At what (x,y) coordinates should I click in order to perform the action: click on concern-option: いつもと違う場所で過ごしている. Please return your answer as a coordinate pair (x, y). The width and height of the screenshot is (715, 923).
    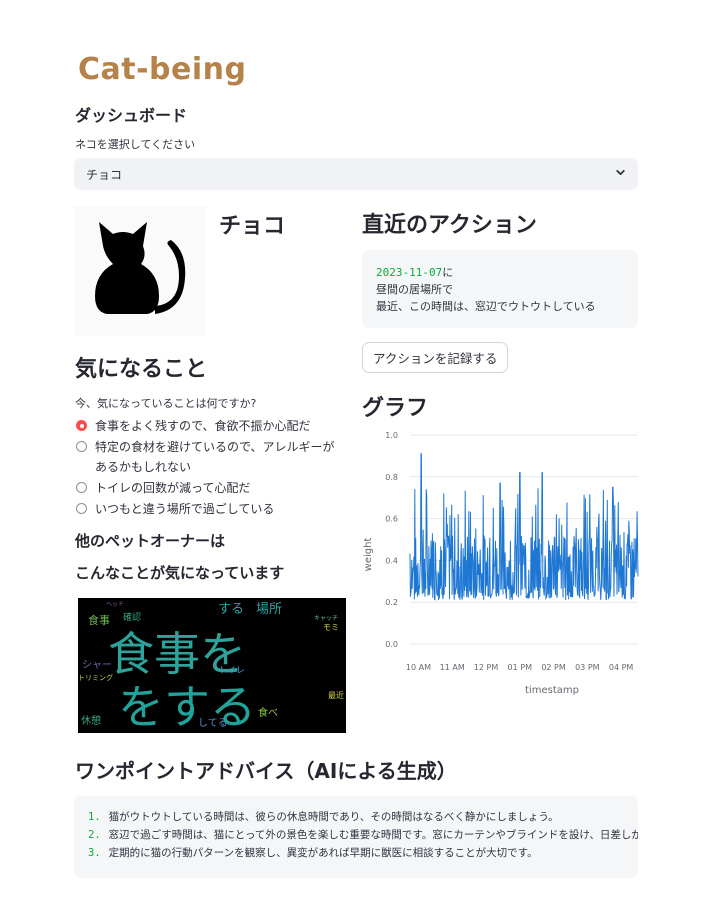
    Looking at the image, I should click on (207, 509).